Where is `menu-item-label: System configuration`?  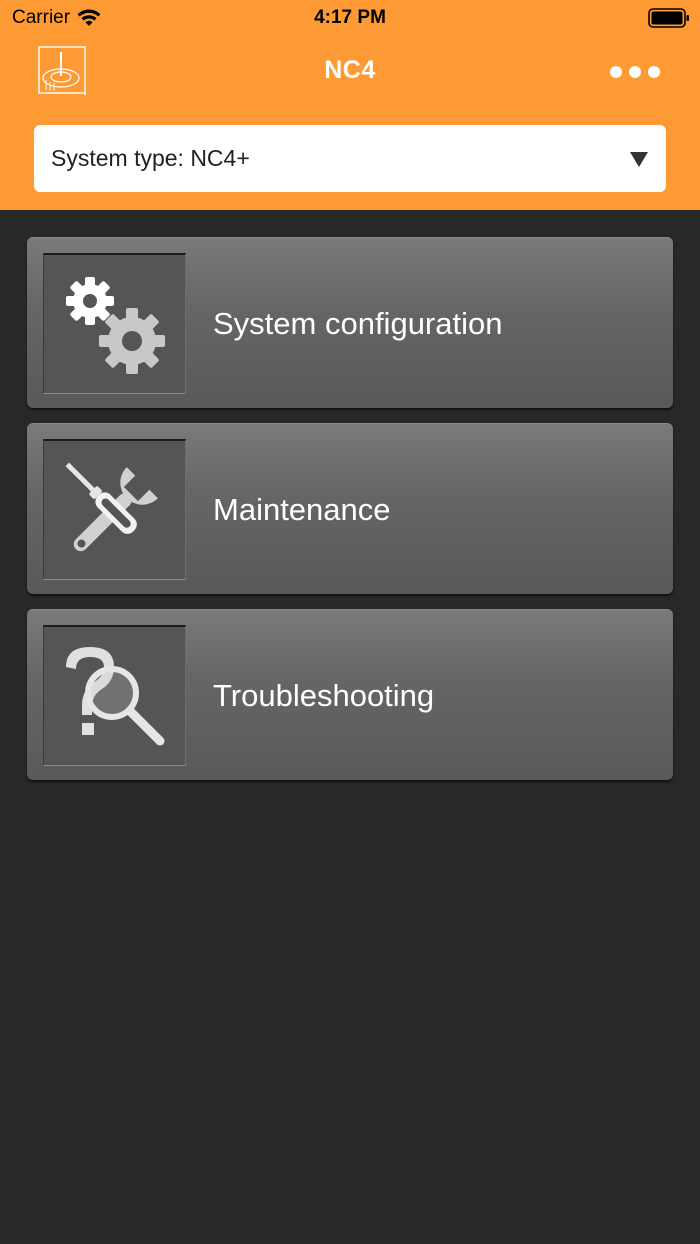 menu-item-label: System configuration is located at coordinates (358, 323).